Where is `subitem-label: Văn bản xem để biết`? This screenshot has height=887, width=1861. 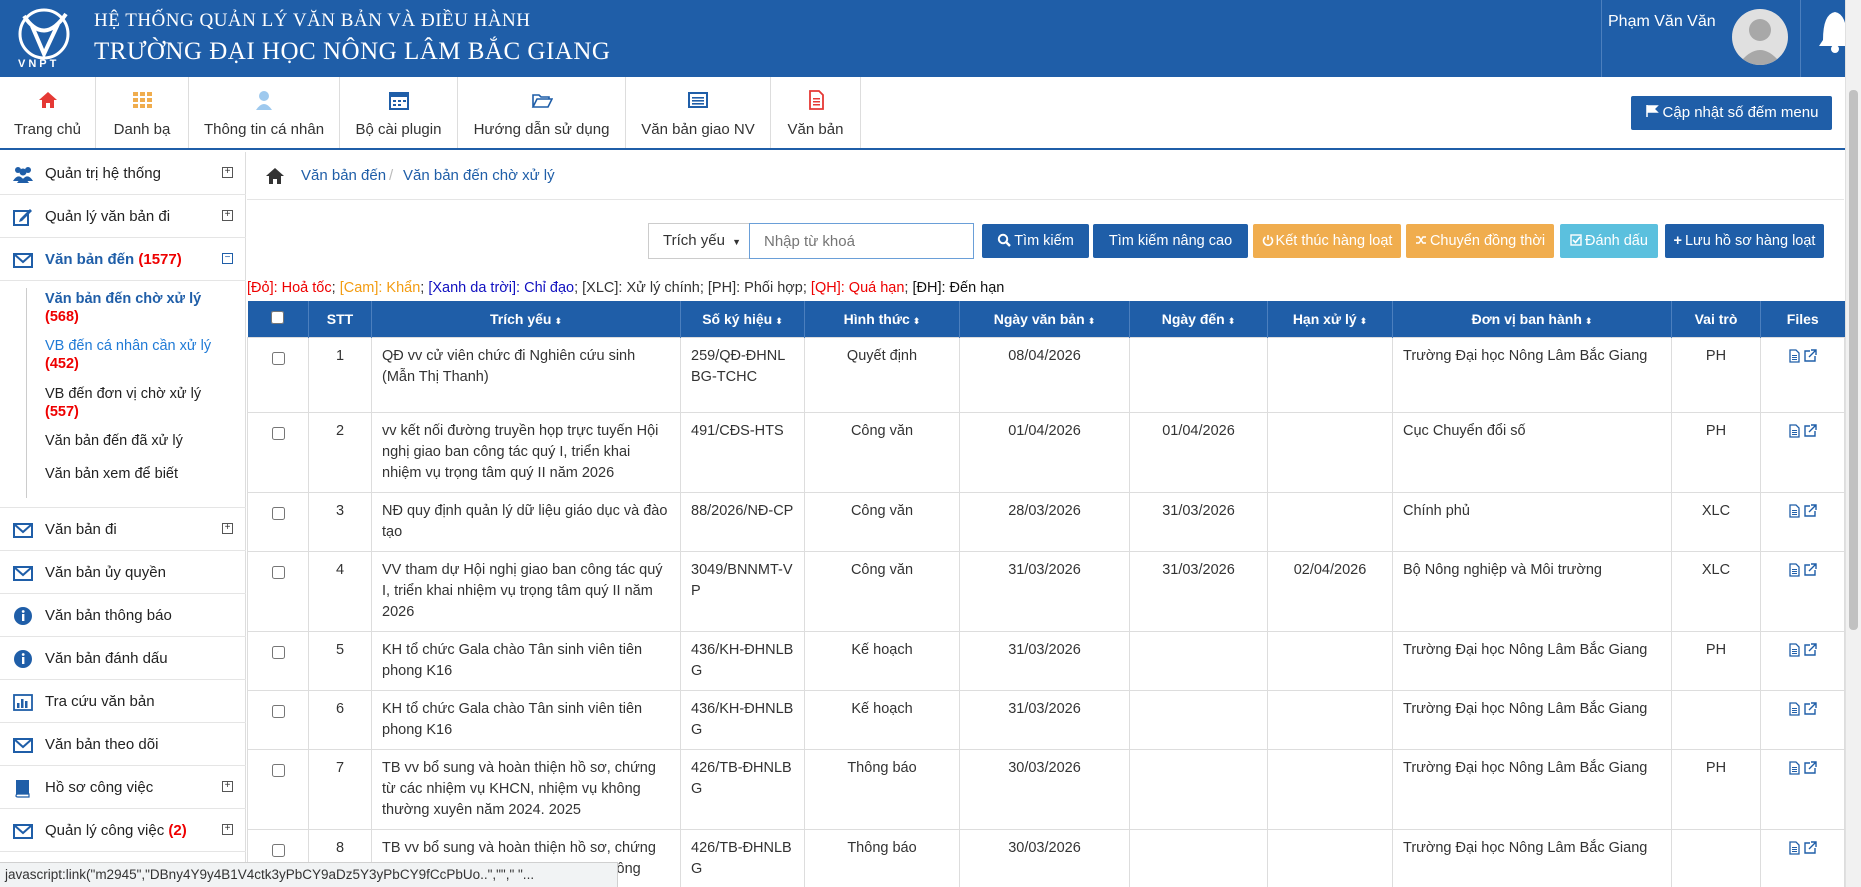
subitem-label: Văn bản xem để biết is located at coordinates (112, 474).